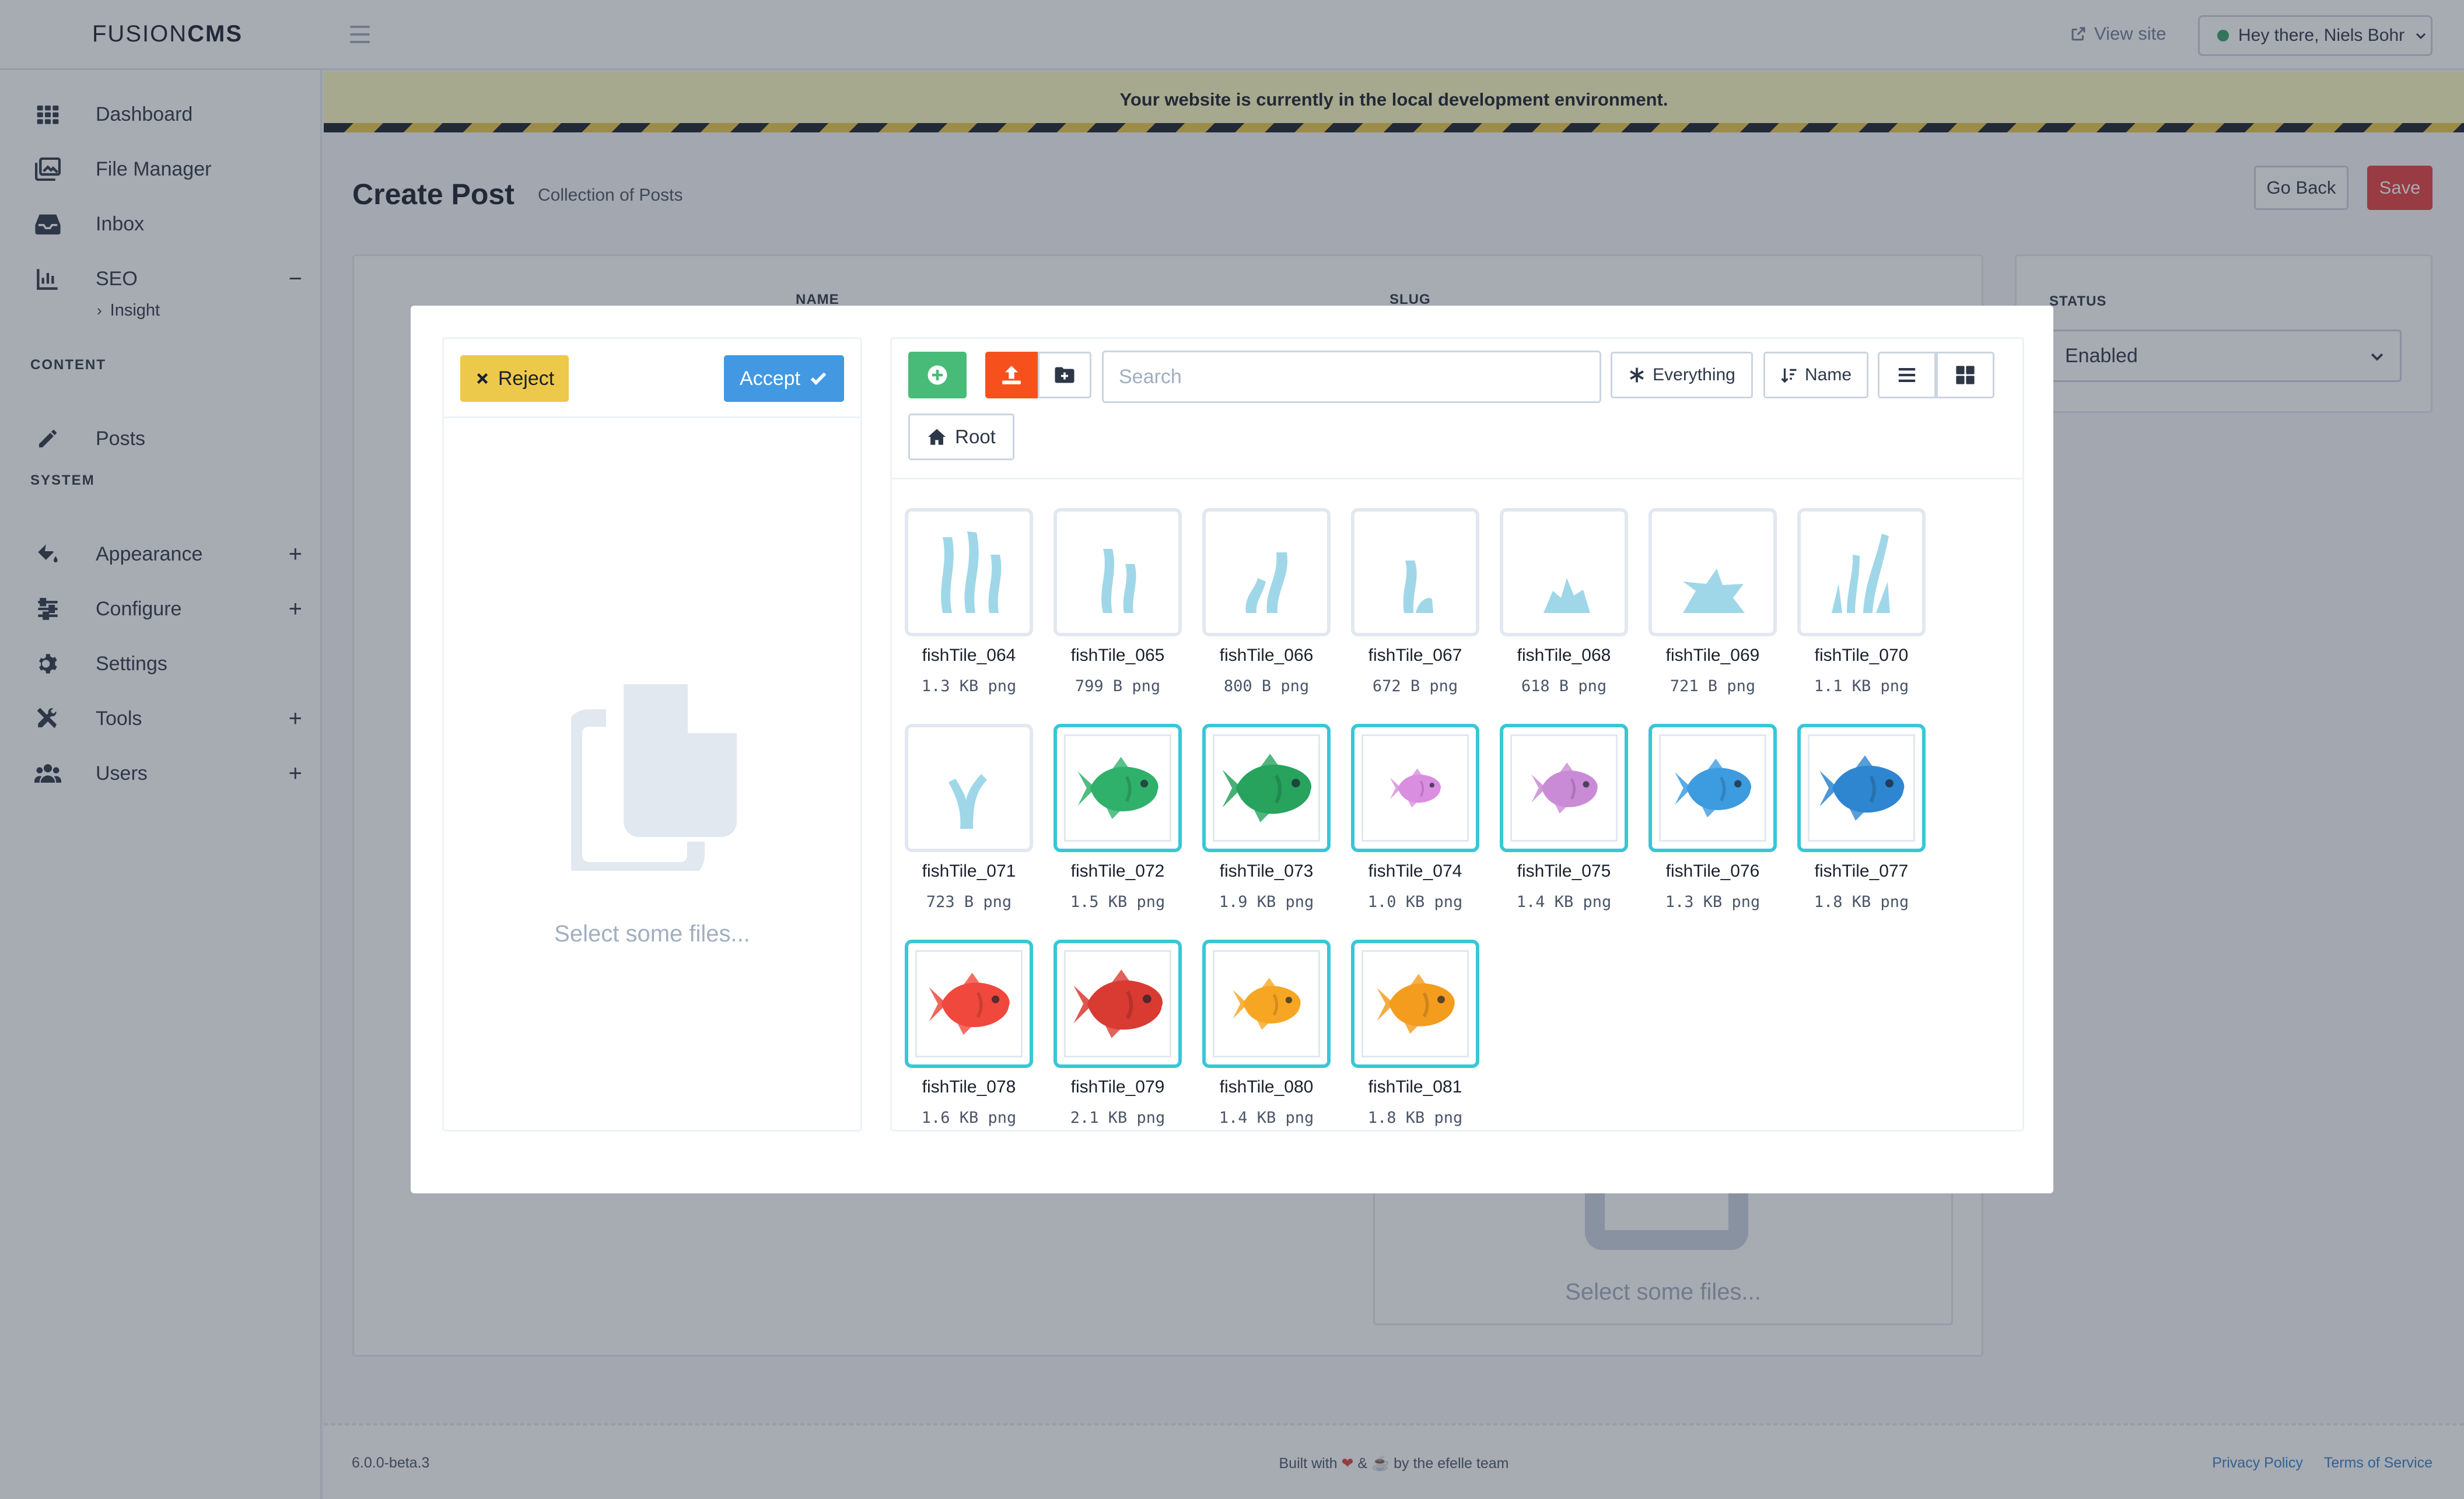 Image resolution: width=2464 pixels, height=1499 pixels. I want to click on file-name: fishTile_076, so click(1712, 871).